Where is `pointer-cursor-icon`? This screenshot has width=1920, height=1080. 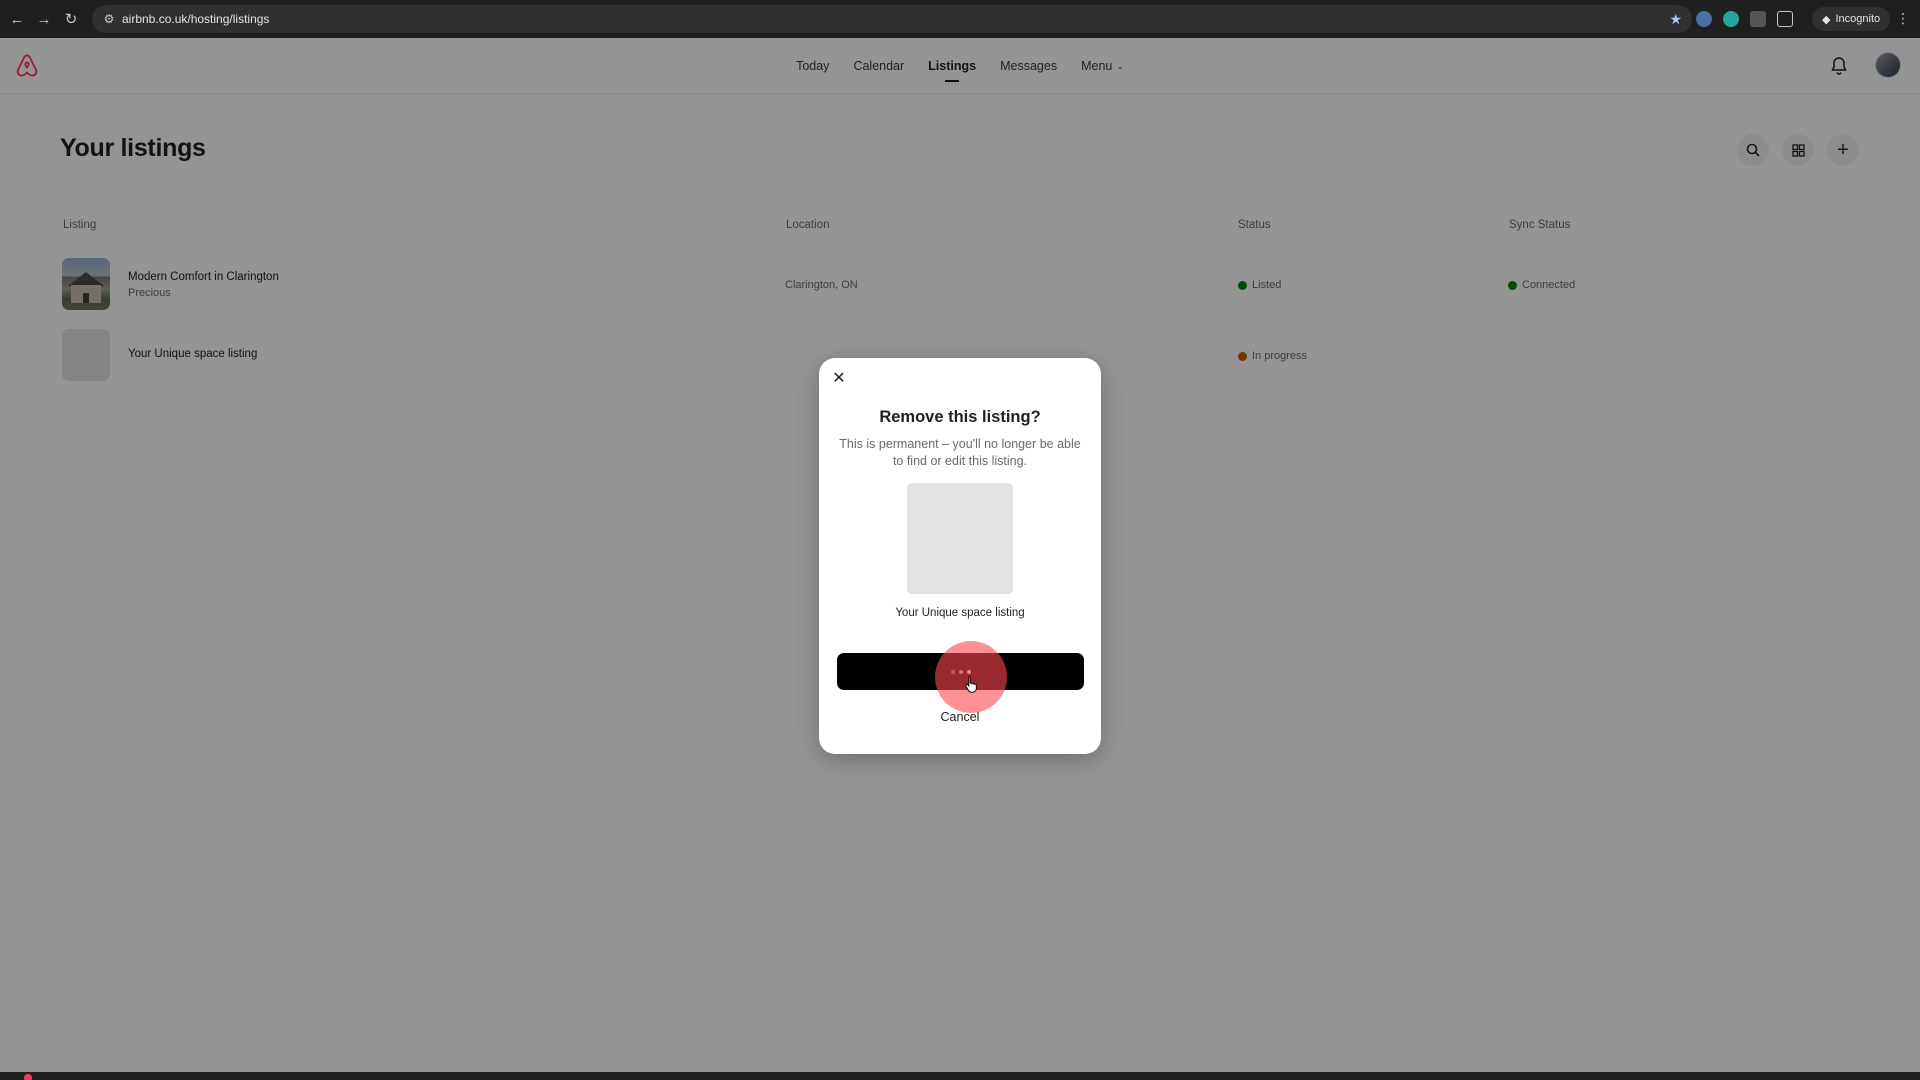 pointer-cursor-icon is located at coordinates (971, 684).